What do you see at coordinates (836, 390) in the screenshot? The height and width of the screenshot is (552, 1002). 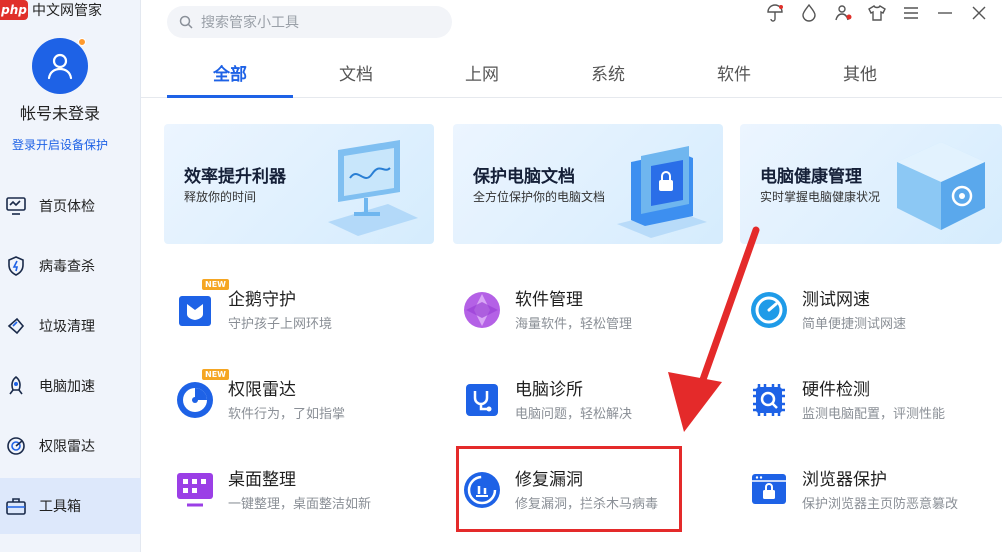 I see `tool-name: 硬件检测` at bounding box center [836, 390].